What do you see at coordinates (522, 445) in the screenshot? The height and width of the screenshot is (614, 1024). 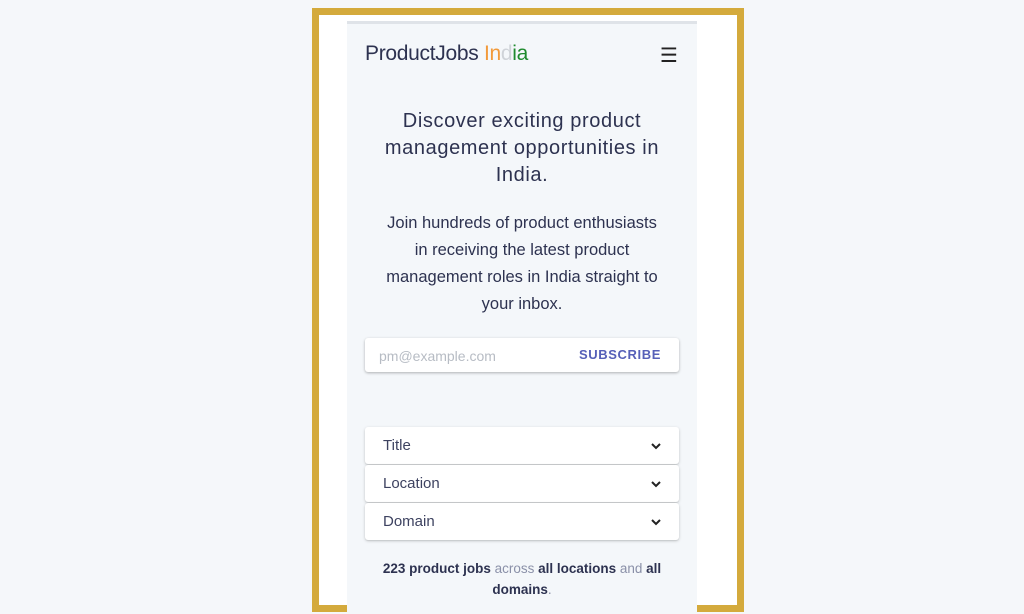 I see `filter-title: Title` at bounding box center [522, 445].